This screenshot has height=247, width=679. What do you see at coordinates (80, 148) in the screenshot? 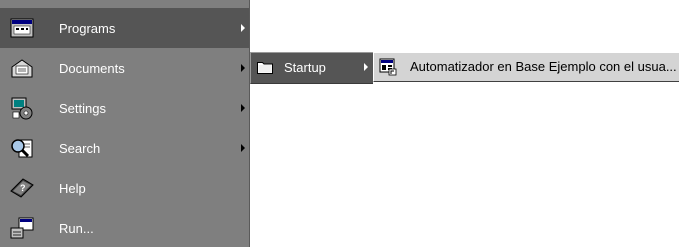
I see `menu-item-label: Search` at bounding box center [80, 148].